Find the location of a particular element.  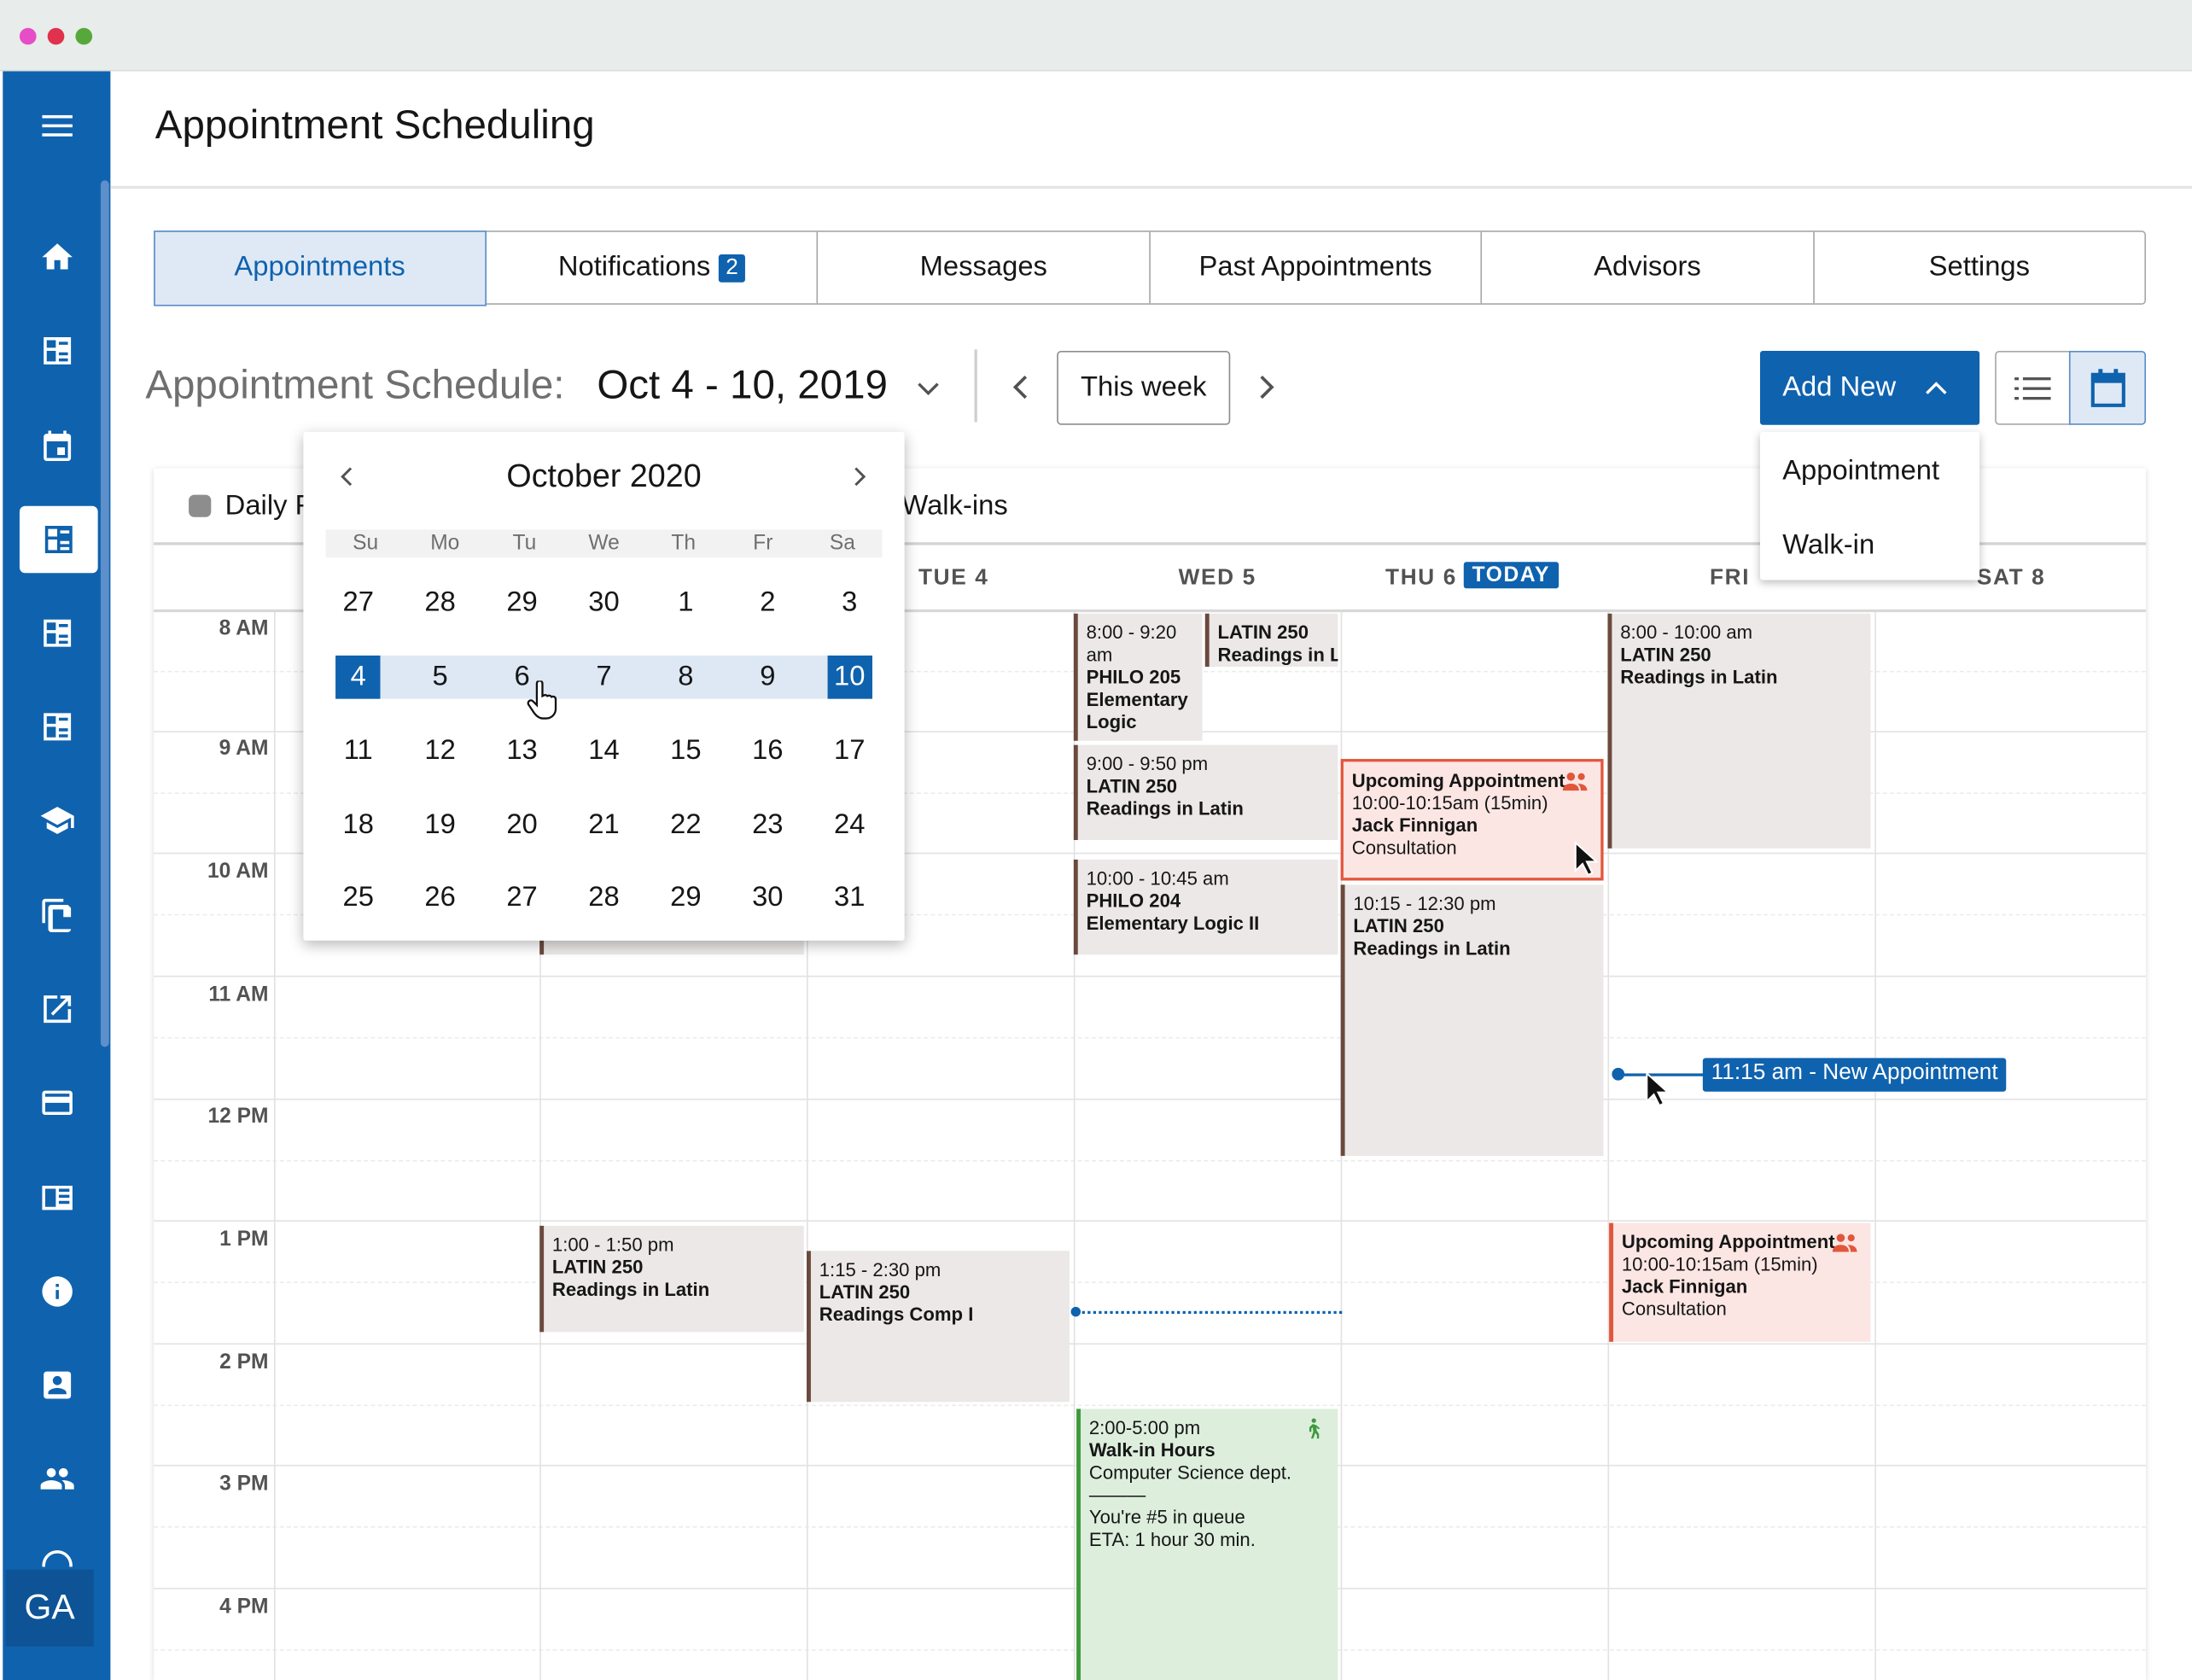

tab-settings: Settings is located at coordinates (1979, 268).